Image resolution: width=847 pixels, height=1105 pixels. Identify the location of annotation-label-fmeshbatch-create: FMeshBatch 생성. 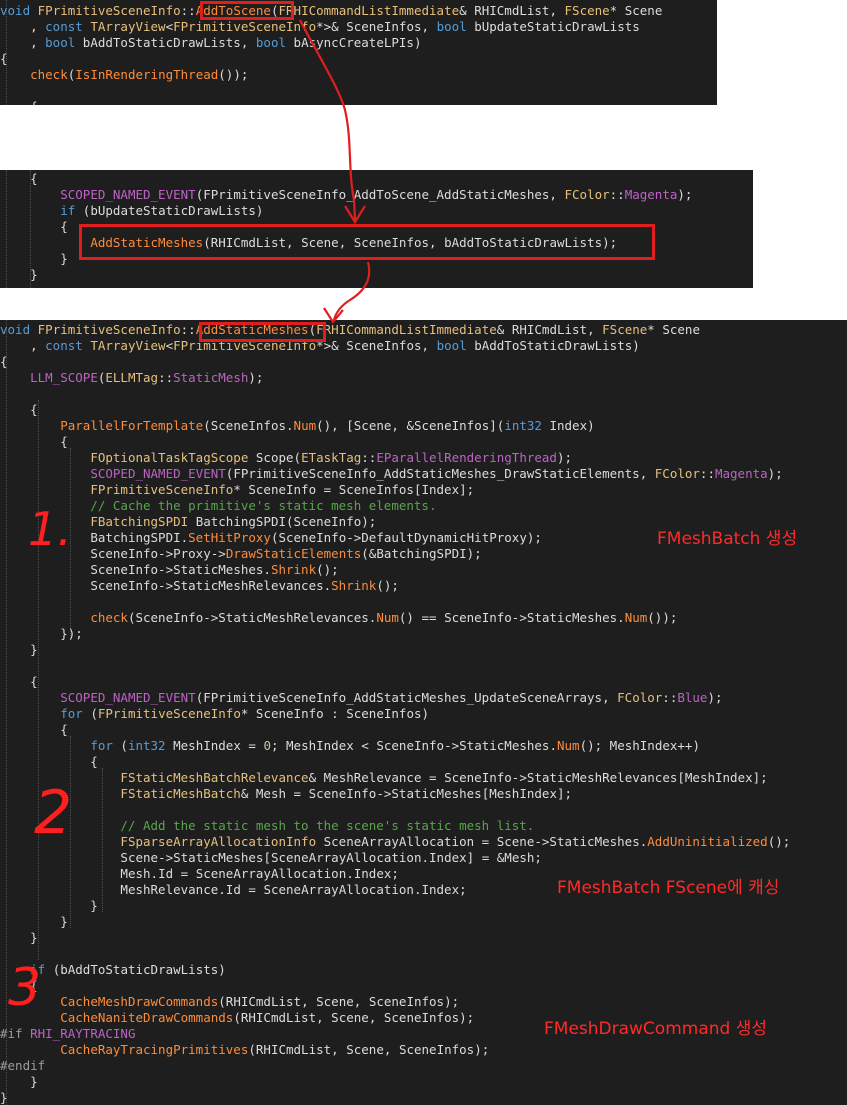
(727, 539).